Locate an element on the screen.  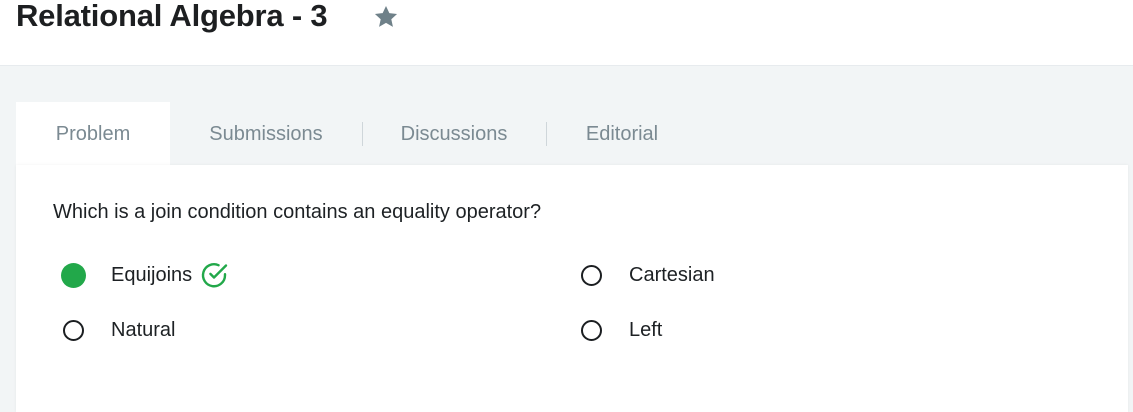
option-cartesian: Cartesian is located at coordinates (648, 275).